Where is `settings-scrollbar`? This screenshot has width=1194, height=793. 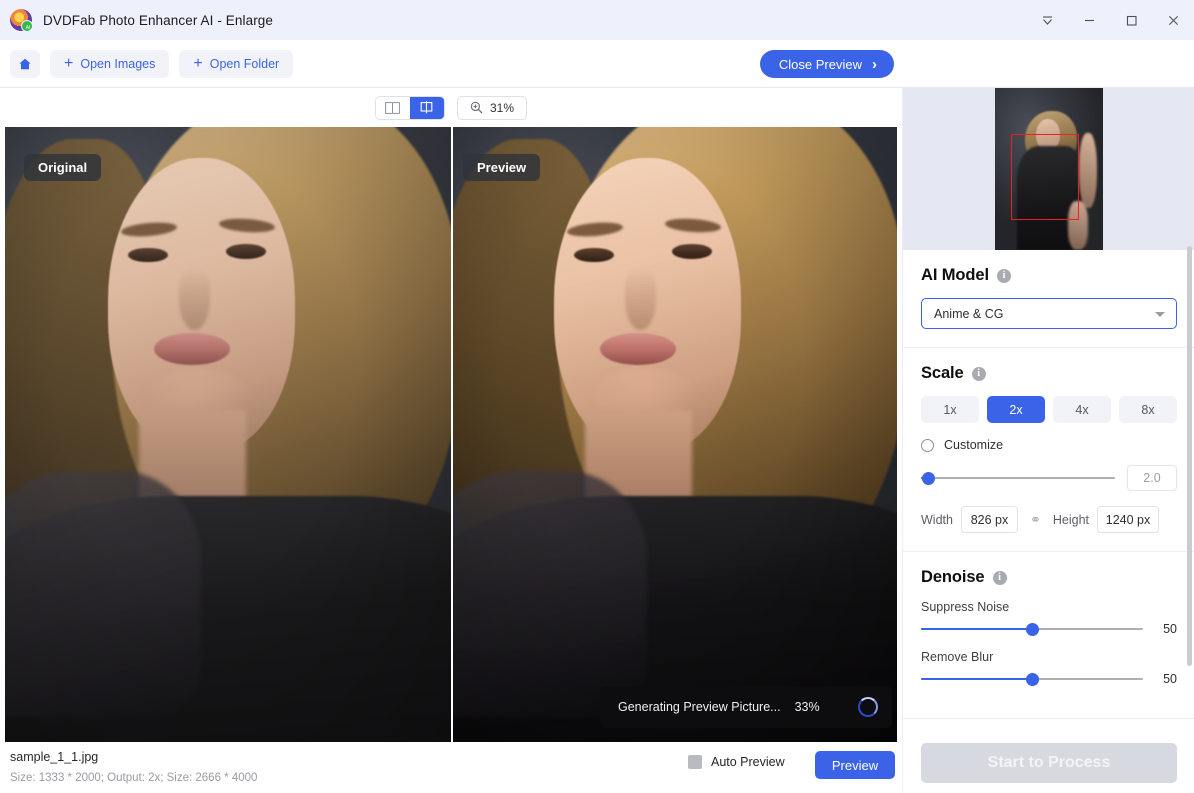
settings-scrollbar is located at coordinates (1189, 456).